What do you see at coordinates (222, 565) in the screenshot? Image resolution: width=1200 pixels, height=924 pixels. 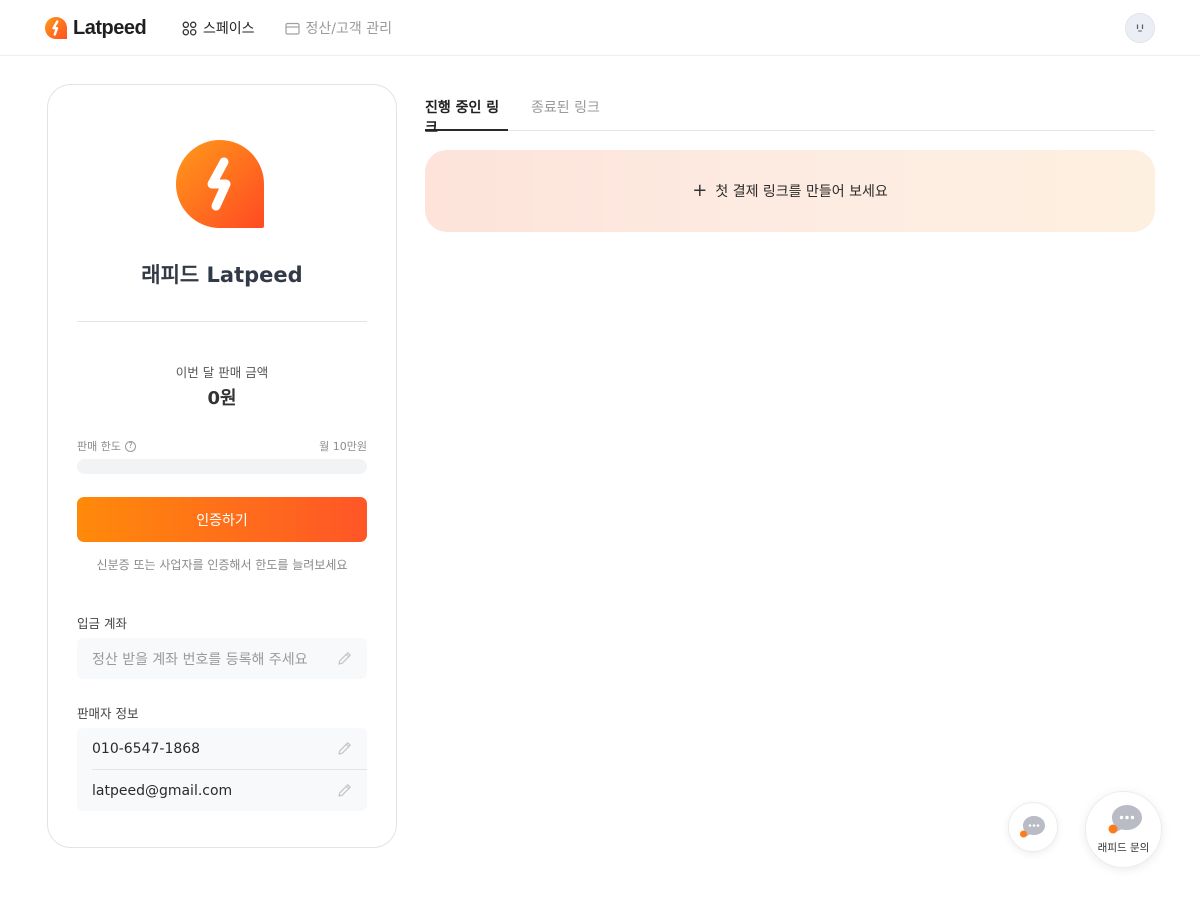 I see `verify-hint: 신분증 또는 사업자를 인증해서 한도를 늘려보세요` at bounding box center [222, 565].